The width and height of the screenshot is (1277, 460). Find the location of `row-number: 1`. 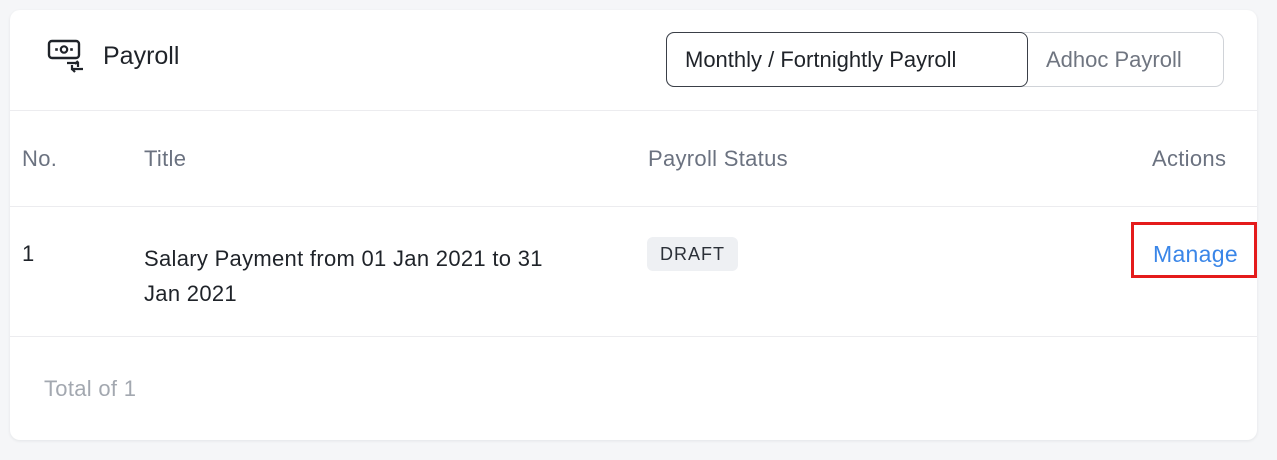

row-number: 1 is located at coordinates (28, 253).